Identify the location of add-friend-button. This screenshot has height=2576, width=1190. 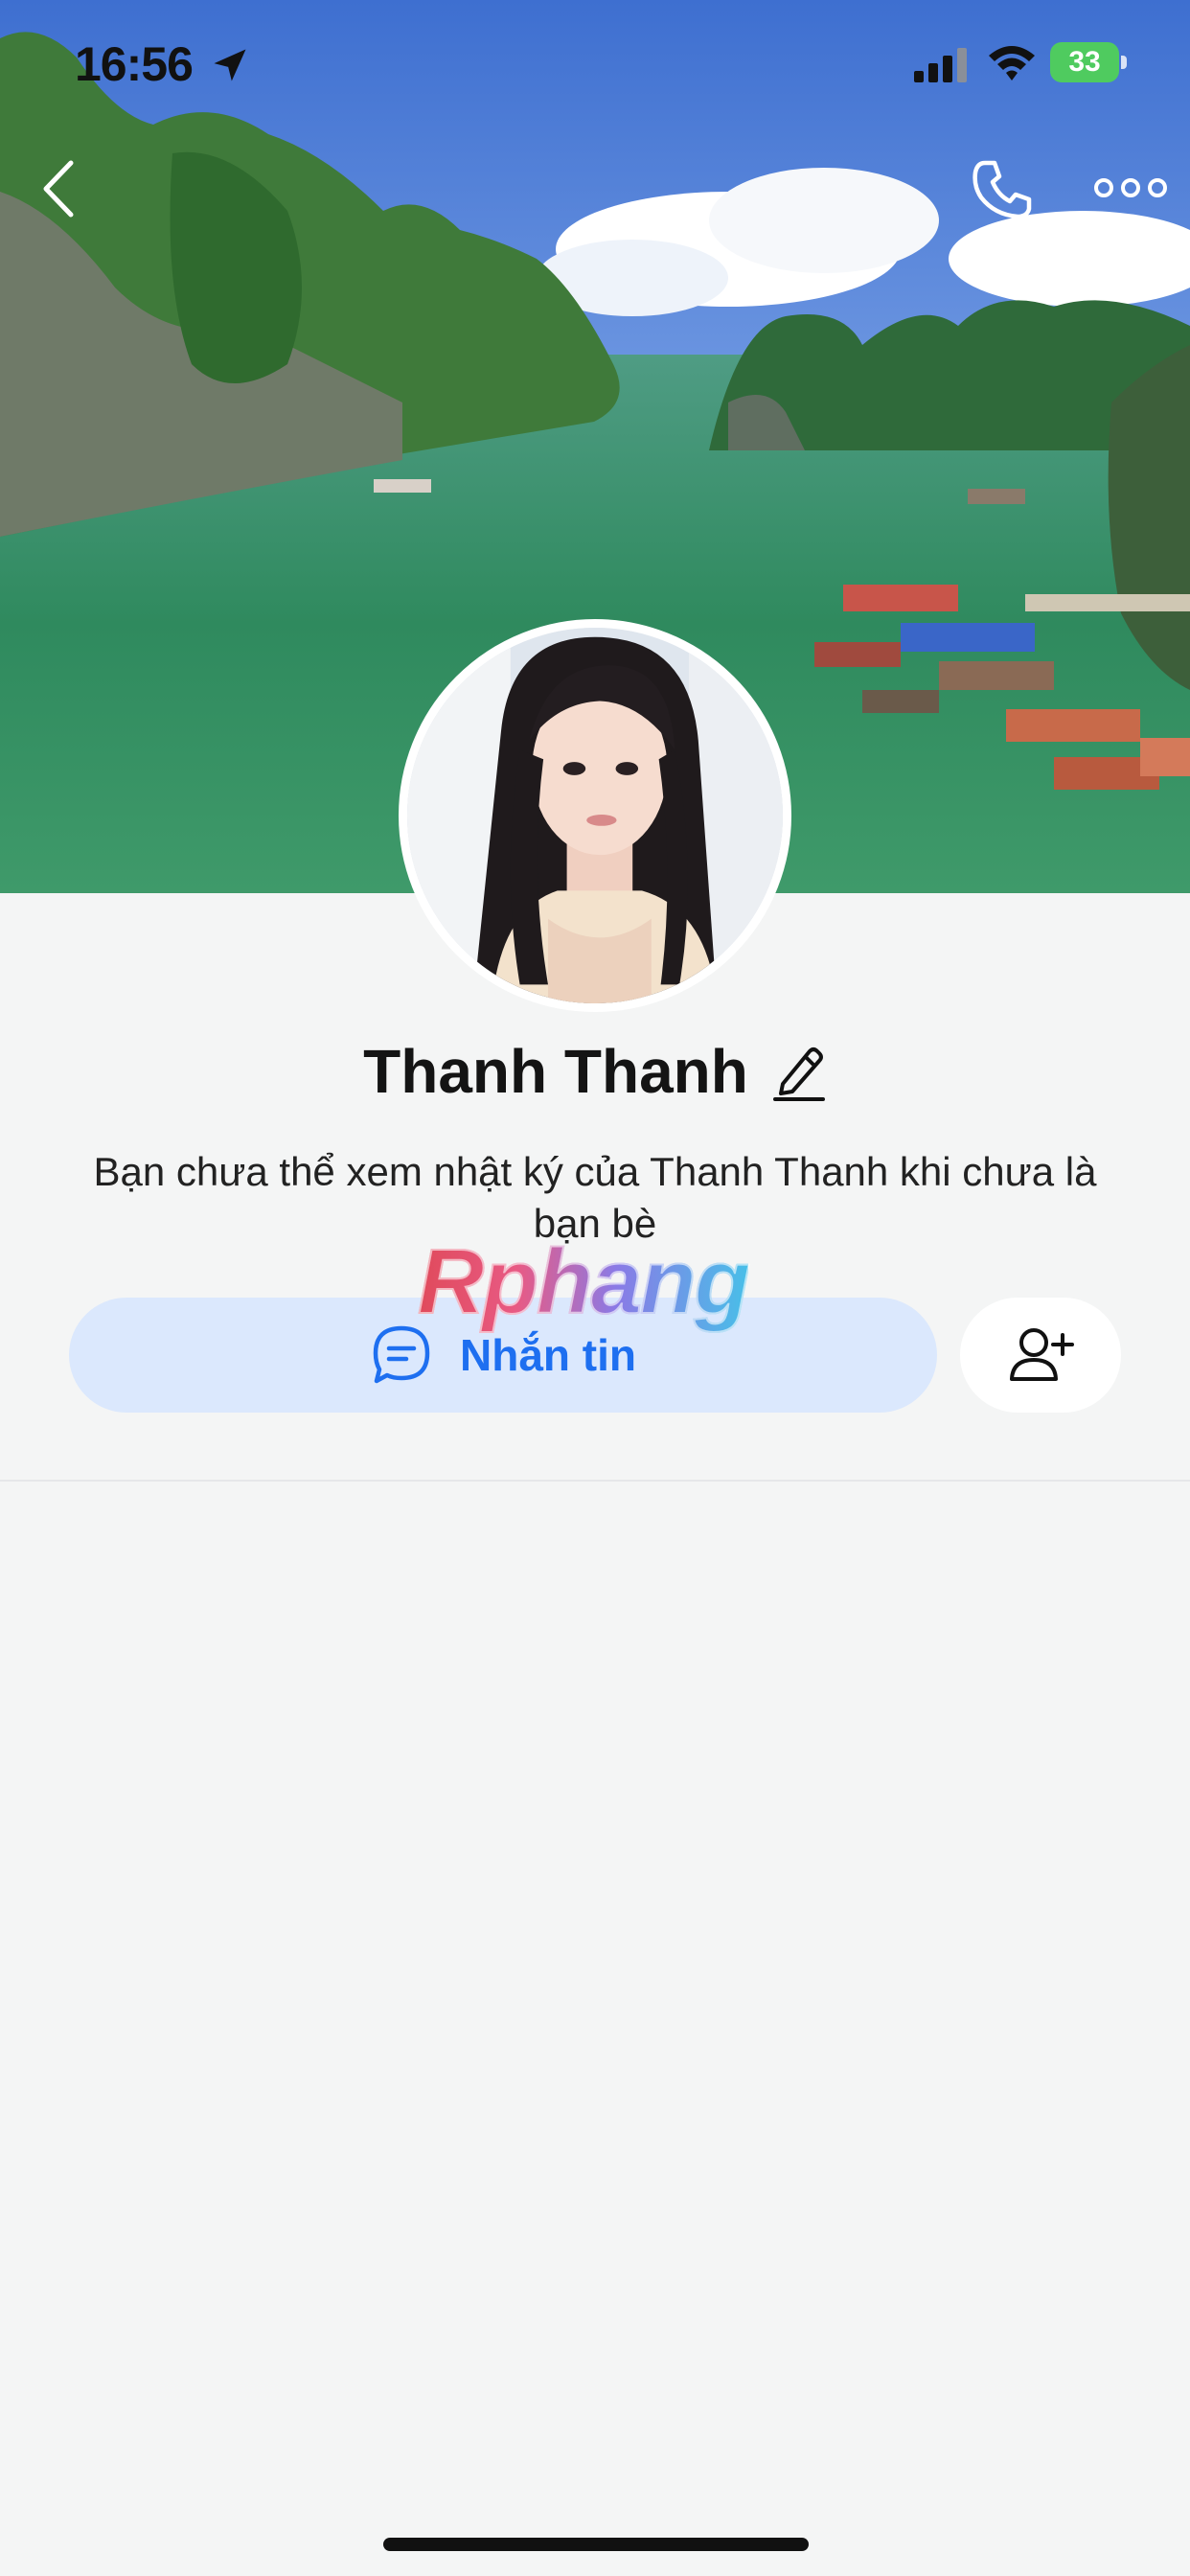
(1040, 1355).